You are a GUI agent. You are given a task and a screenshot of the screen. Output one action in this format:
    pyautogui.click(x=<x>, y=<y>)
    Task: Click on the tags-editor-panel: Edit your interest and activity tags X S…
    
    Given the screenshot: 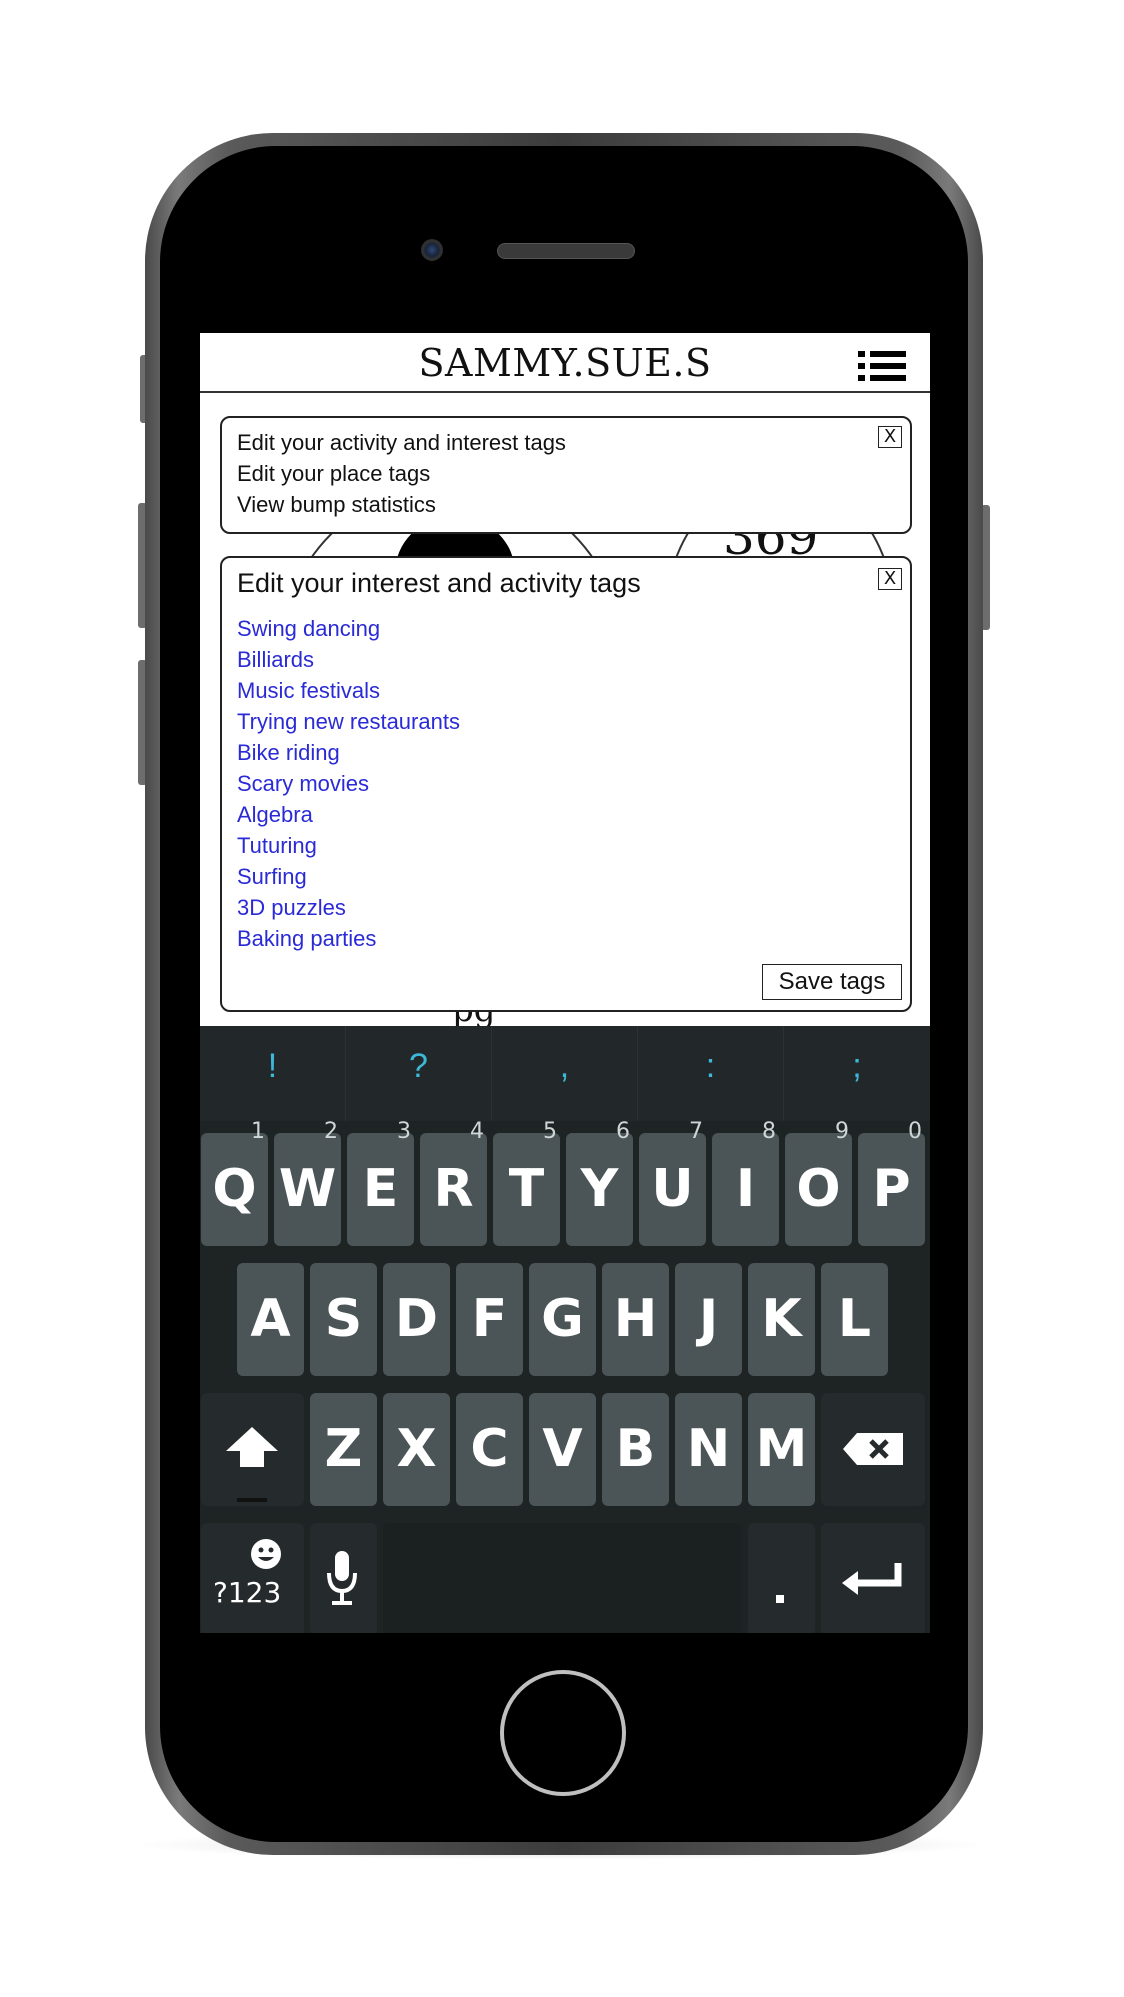 What is the action you would take?
    pyautogui.click(x=566, y=784)
    